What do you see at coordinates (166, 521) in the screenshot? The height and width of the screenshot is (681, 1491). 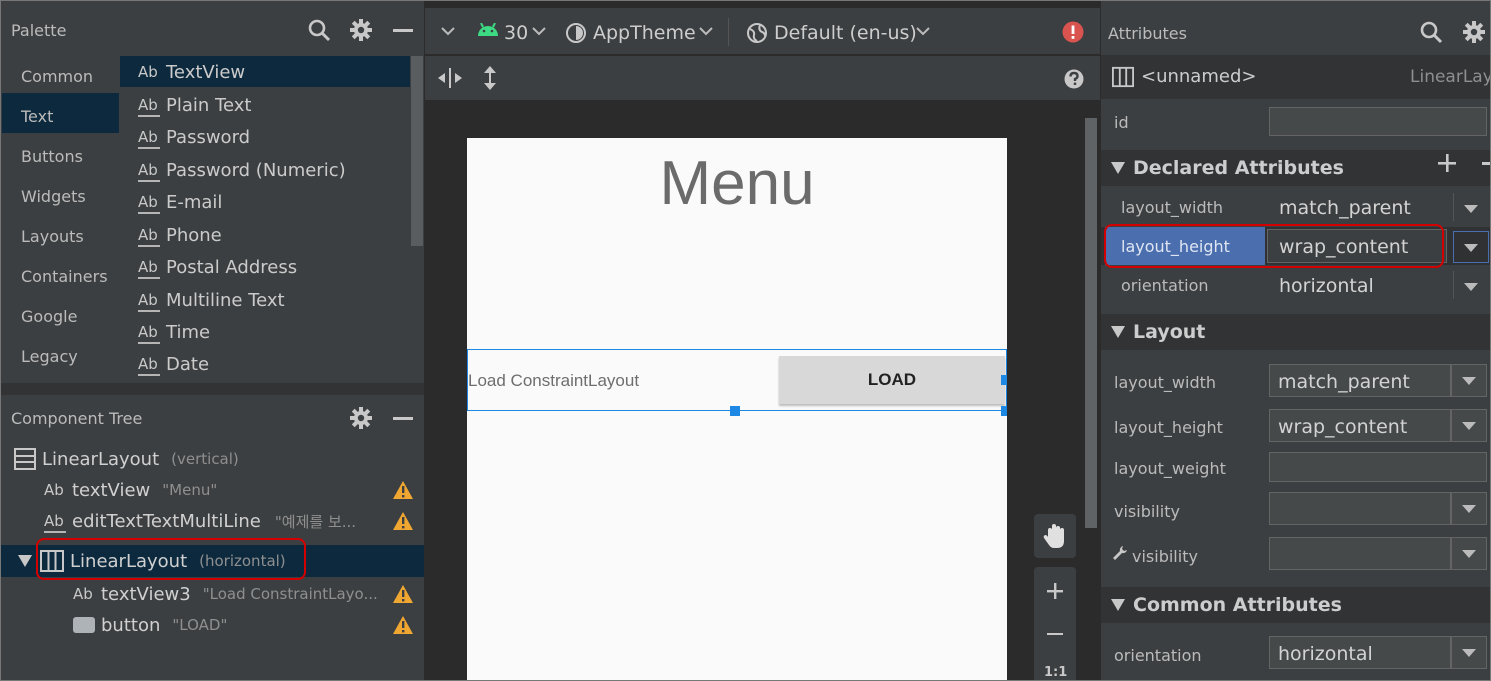 I see `tree-node-label: editTextTextMultiLine` at bounding box center [166, 521].